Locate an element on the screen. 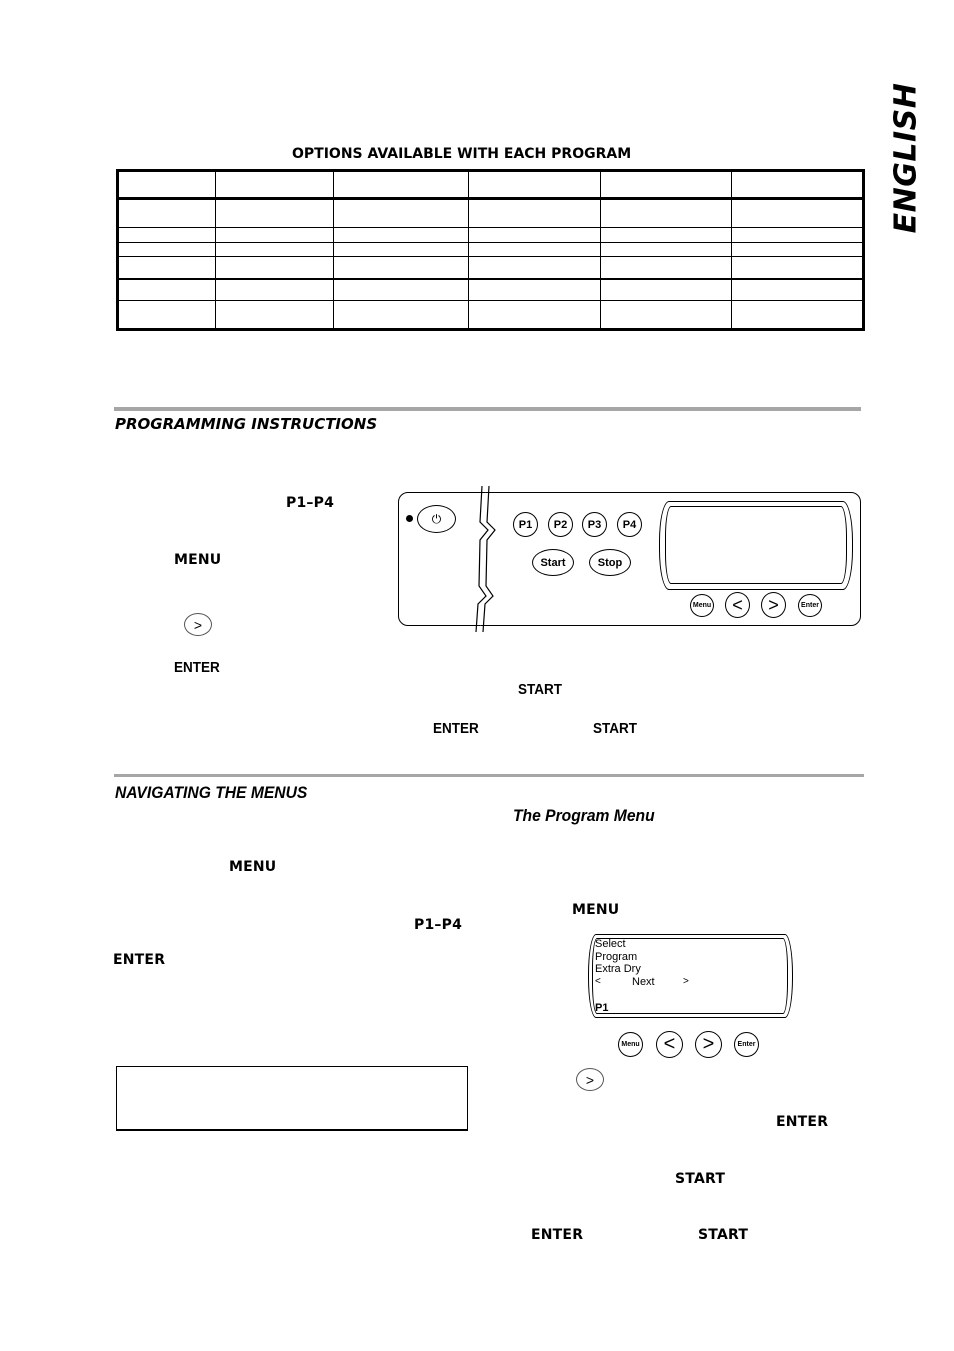  language-tab-label: ENGLISH is located at coordinates (906, 158).